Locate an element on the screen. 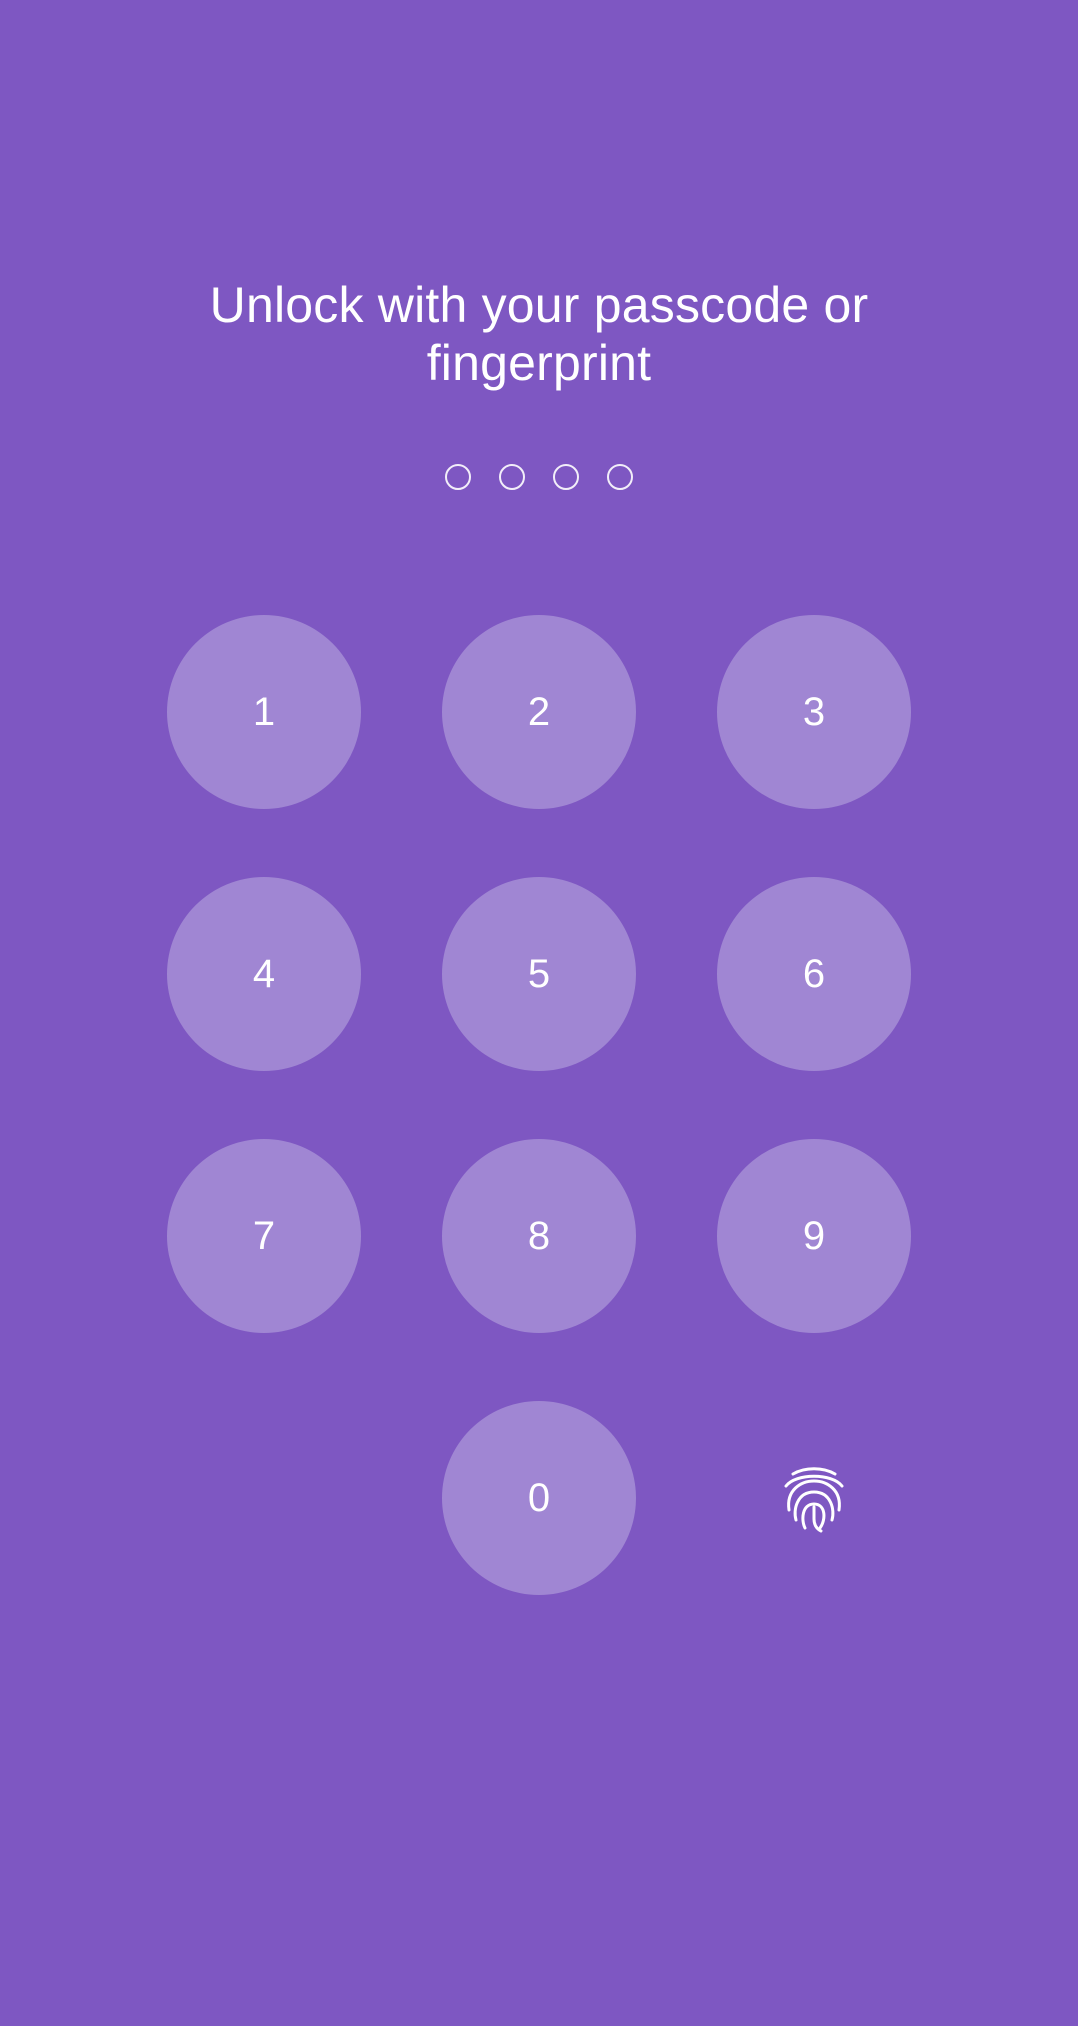  key-label: 8 is located at coordinates (539, 1235).